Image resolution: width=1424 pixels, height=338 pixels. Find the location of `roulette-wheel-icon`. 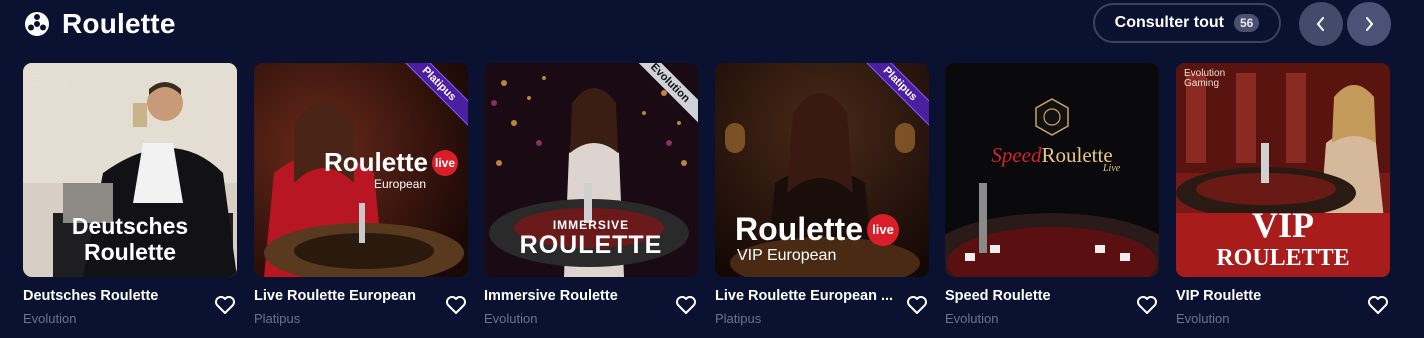

roulette-wheel-icon is located at coordinates (37, 24).